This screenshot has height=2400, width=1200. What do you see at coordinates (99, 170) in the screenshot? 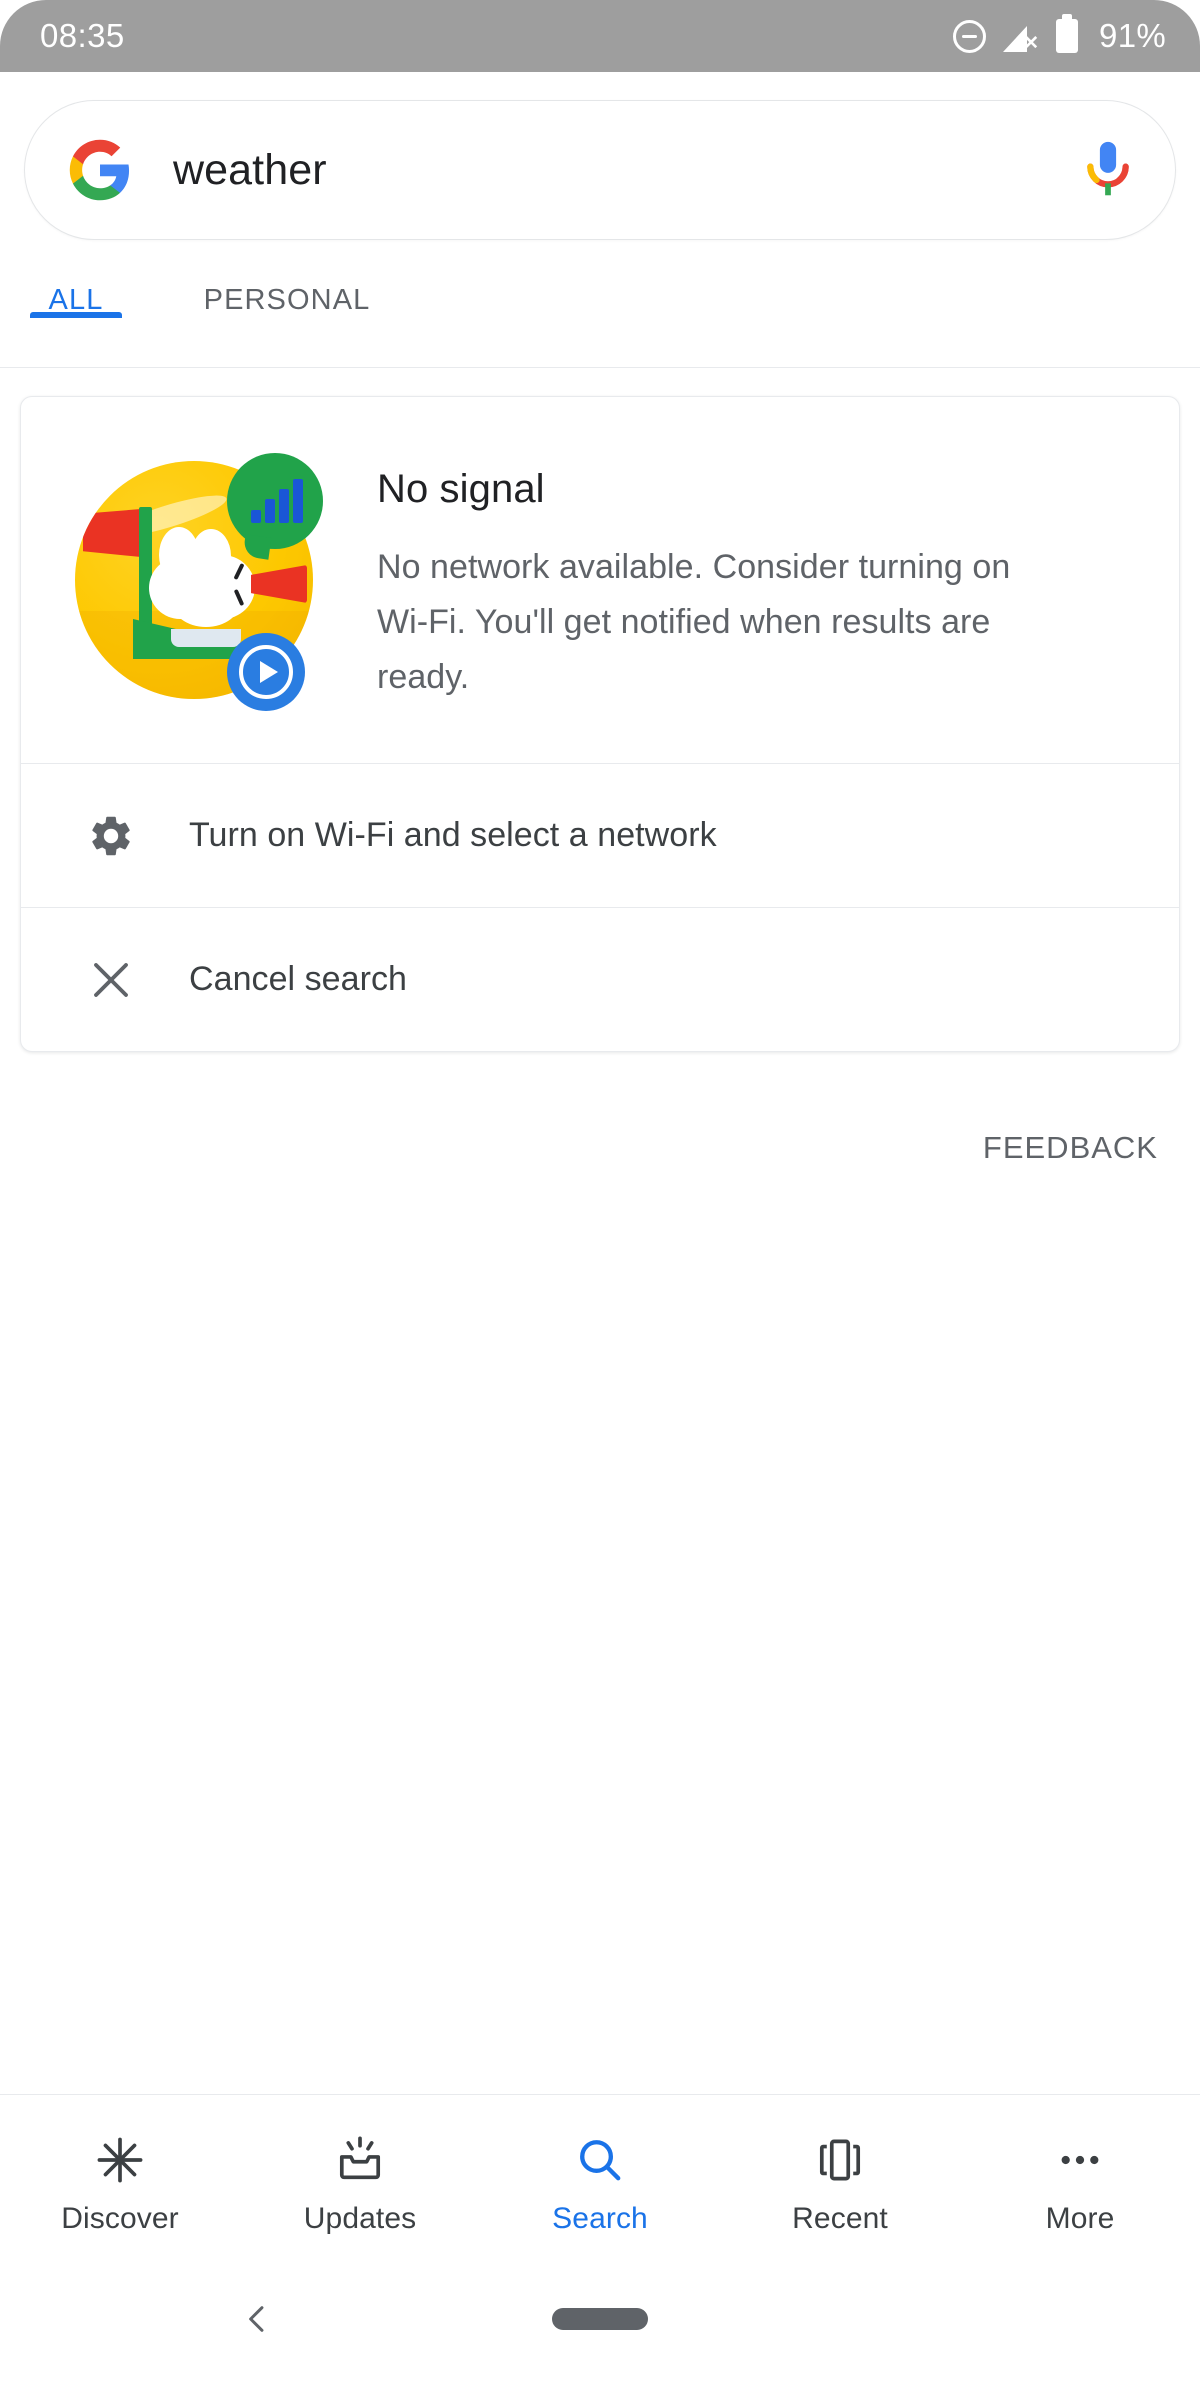
I see `google-g-logo` at bounding box center [99, 170].